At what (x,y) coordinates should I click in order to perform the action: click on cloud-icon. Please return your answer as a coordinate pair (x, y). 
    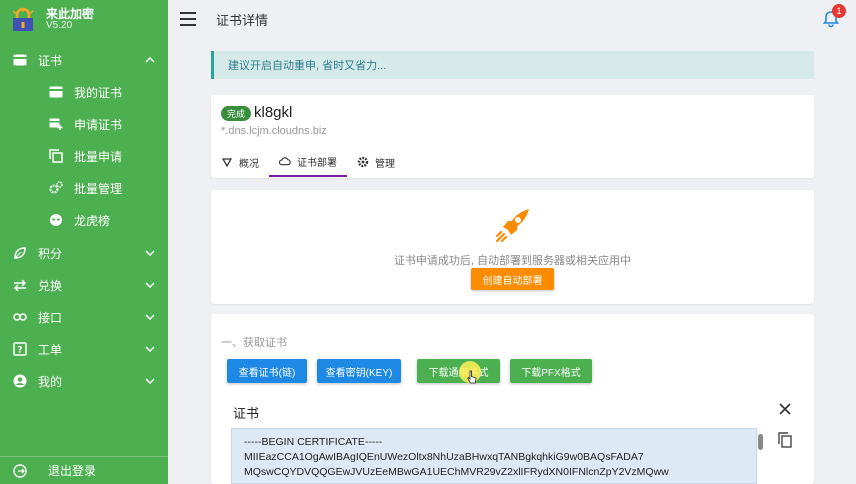
    Looking at the image, I should click on (285, 161).